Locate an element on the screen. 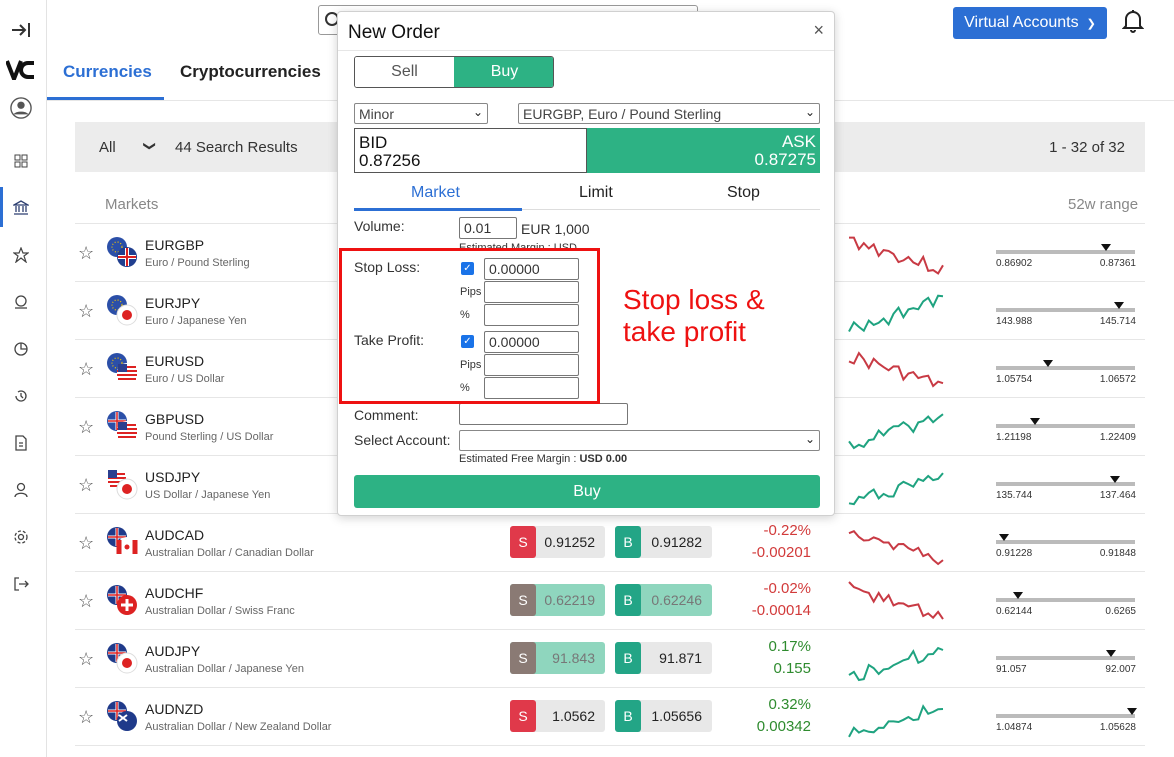  instrument-select: EURGBP, Euro / Pound Sterling ⌄ is located at coordinates (669, 113).